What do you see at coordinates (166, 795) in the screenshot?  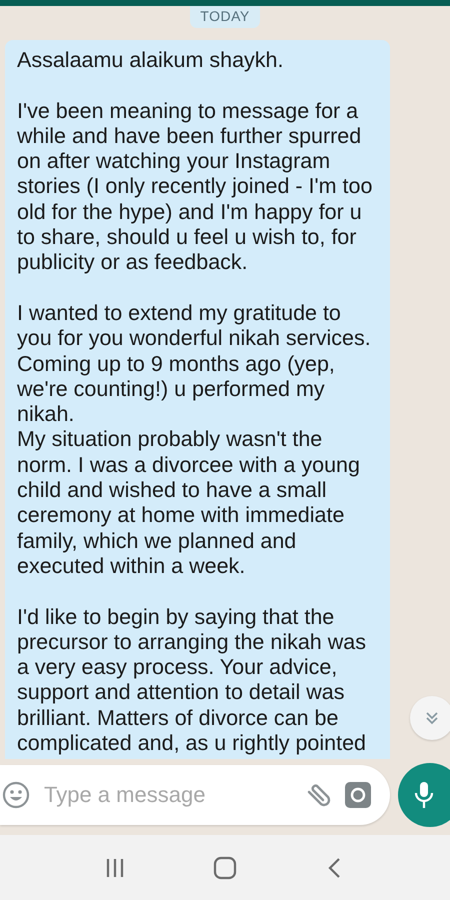 I see `message-input-field: Type a message` at bounding box center [166, 795].